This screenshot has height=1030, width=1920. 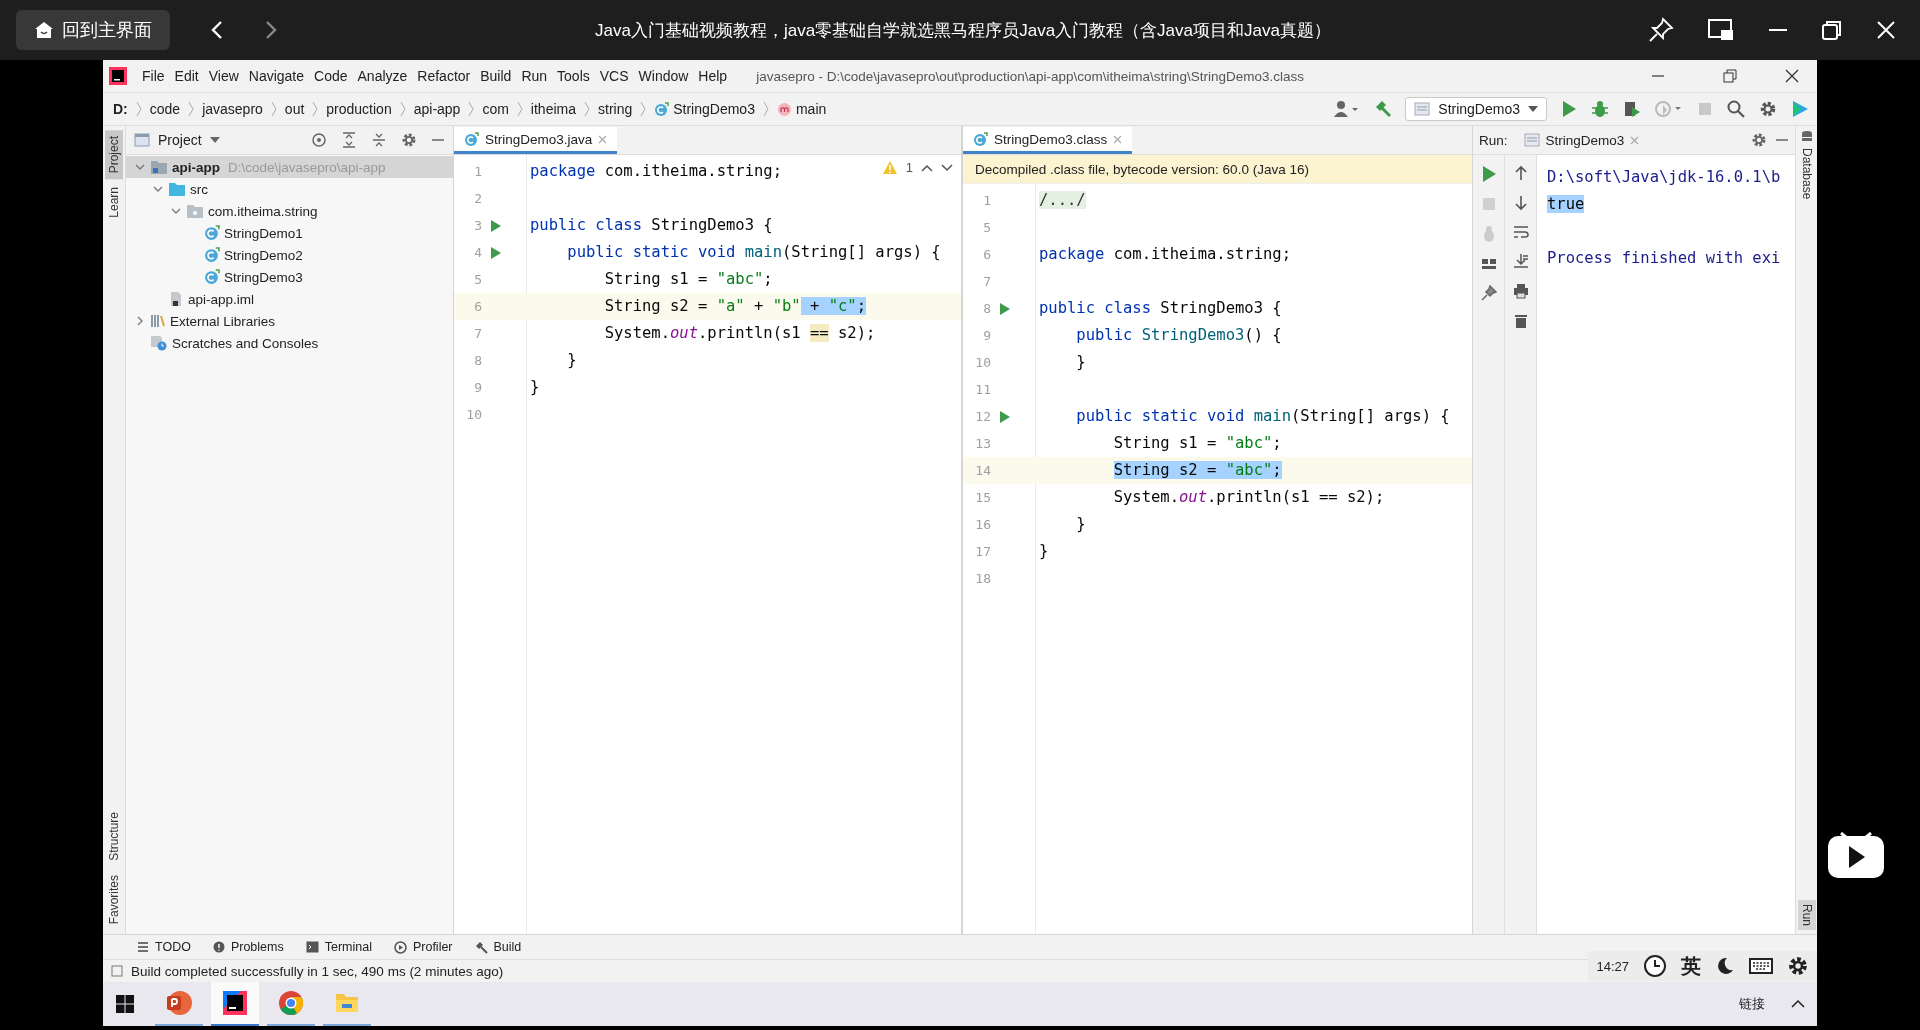 I want to click on breadcrumb: out, so click(x=294, y=109).